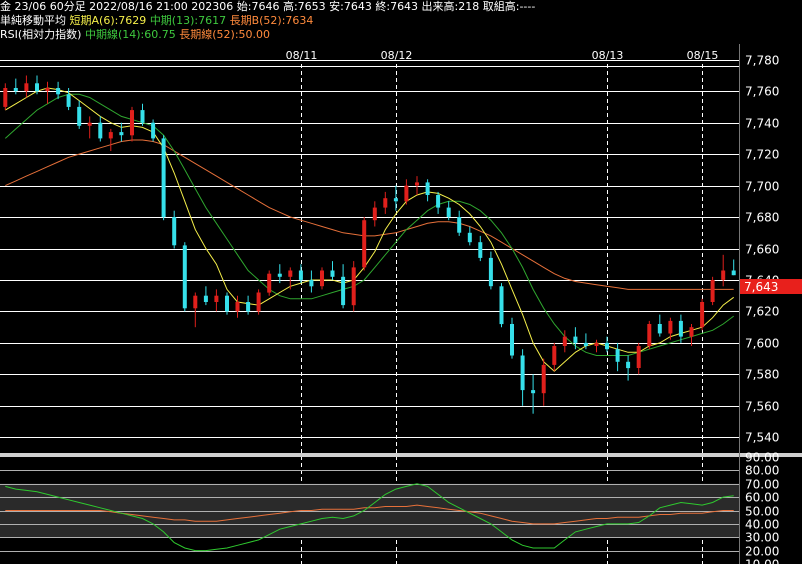  What do you see at coordinates (762, 438) in the screenshot?
I see `price-tick-label: 7,540` at bounding box center [762, 438].